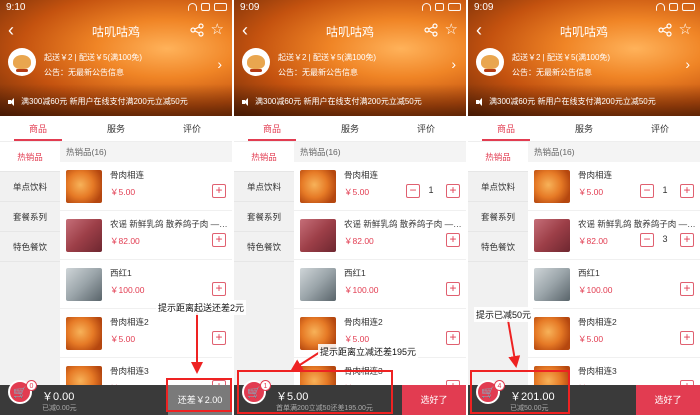 The height and width of the screenshot is (415, 700). Describe the element at coordinates (116, 31) in the screenshot. I see `top-bar: ‹ 咕叽咕鸡 ☆` at that location.